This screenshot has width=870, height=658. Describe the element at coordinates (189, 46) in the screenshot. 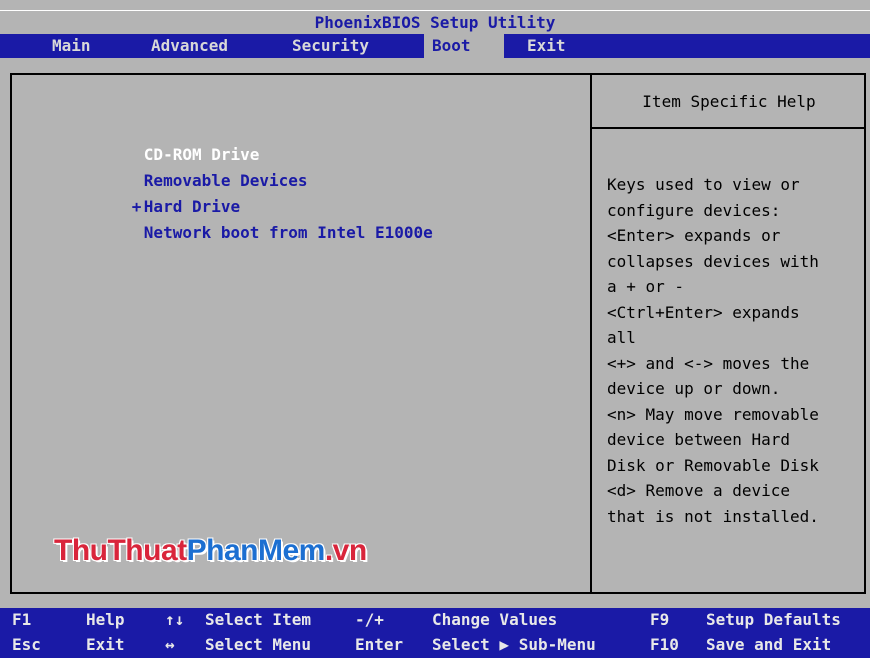

I see `tab-advanced: Advanced` at that location.